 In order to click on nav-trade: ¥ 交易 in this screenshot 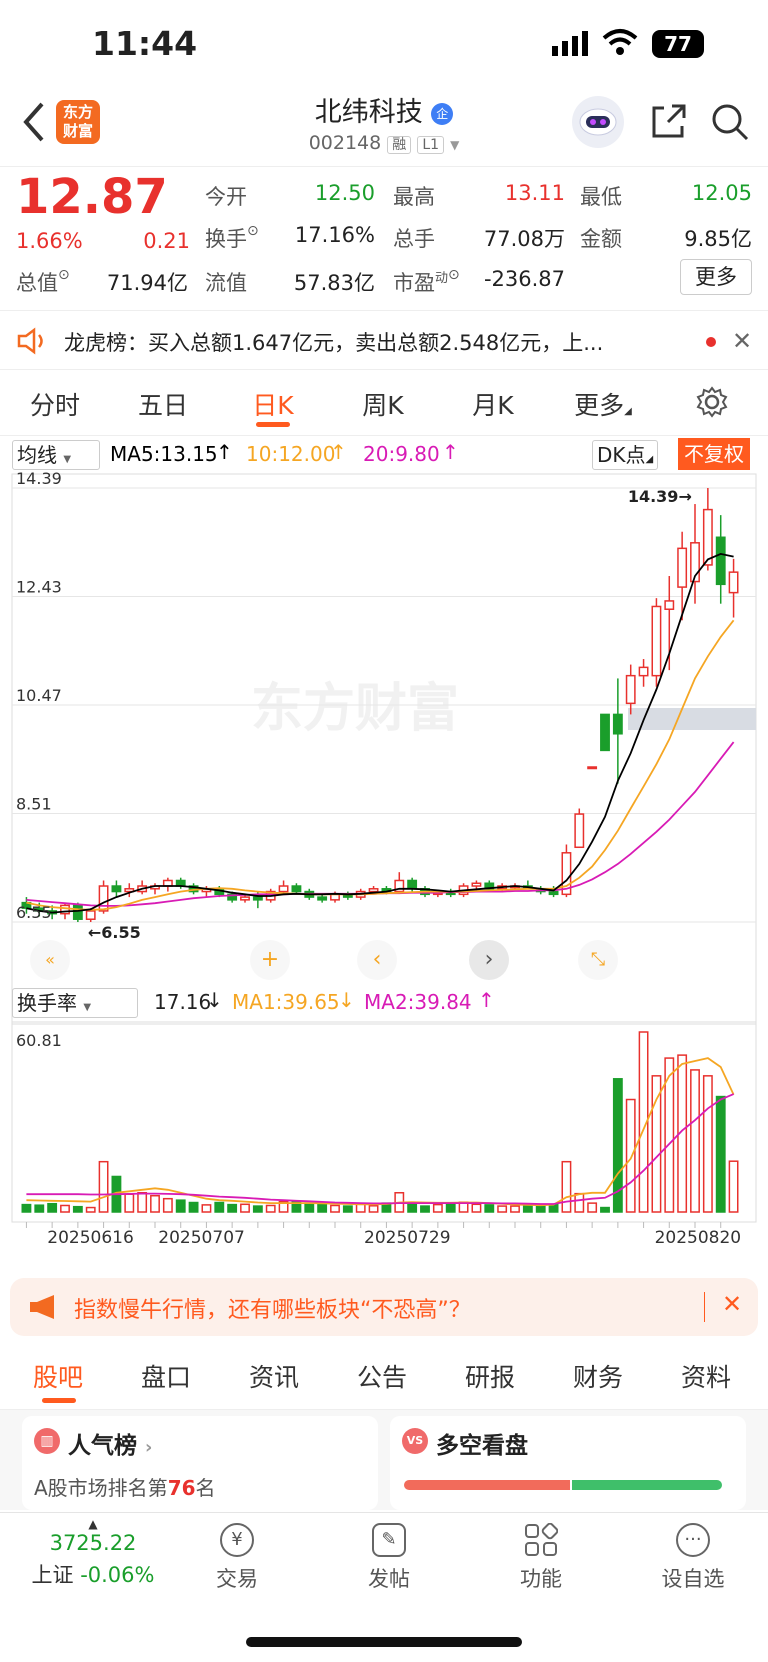, I will do `click(237, 1558)`.